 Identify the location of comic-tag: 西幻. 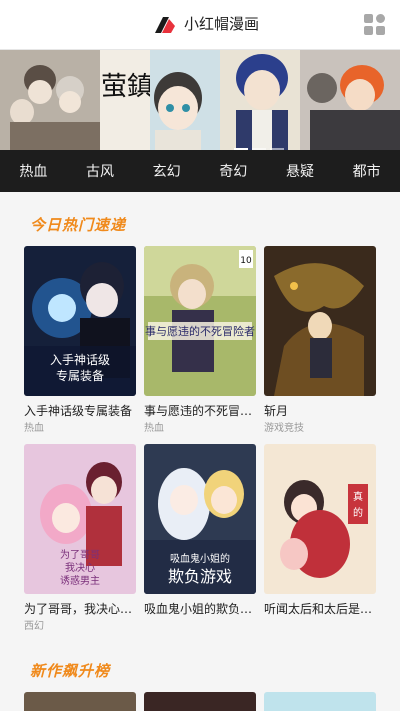
(34, 626).